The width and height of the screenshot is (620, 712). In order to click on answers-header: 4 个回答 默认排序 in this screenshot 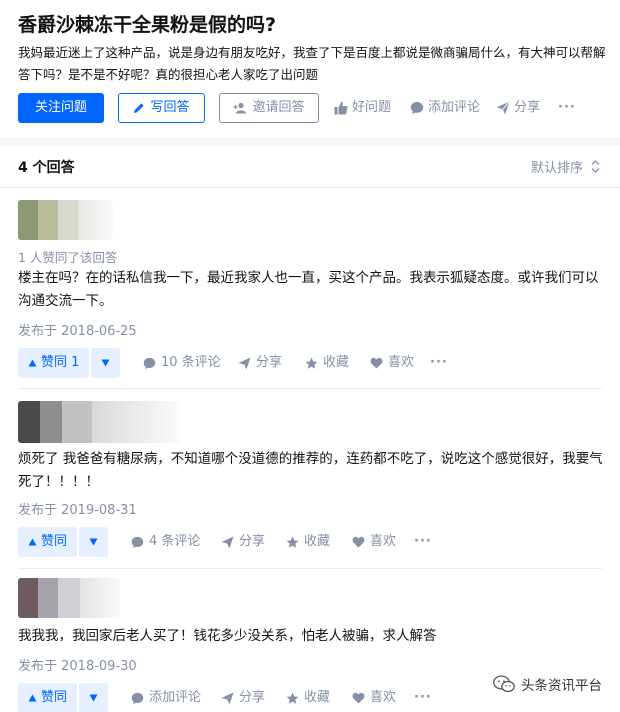, I will do `click(310, 167)`.